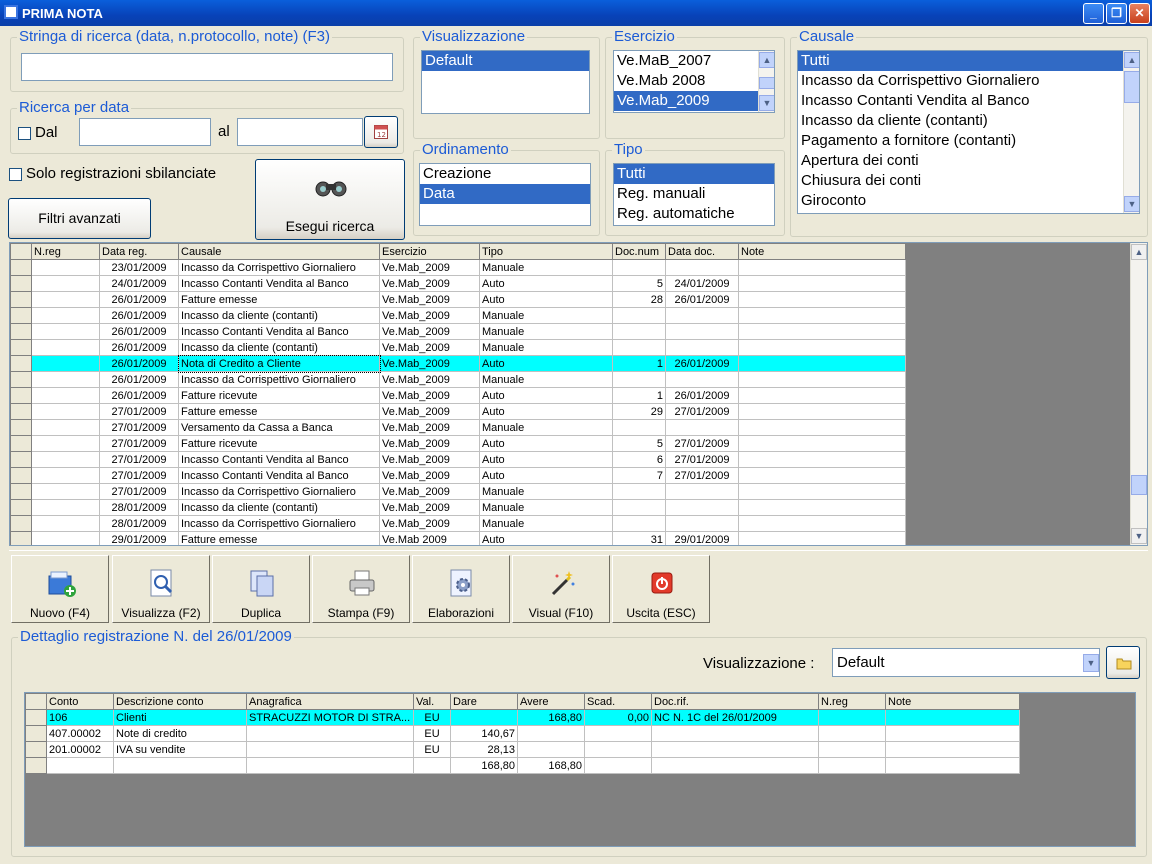 Image resolution: width=1152 pixels, height=864 pixels. I want to click on column-header: Avere, so click(551, 701).